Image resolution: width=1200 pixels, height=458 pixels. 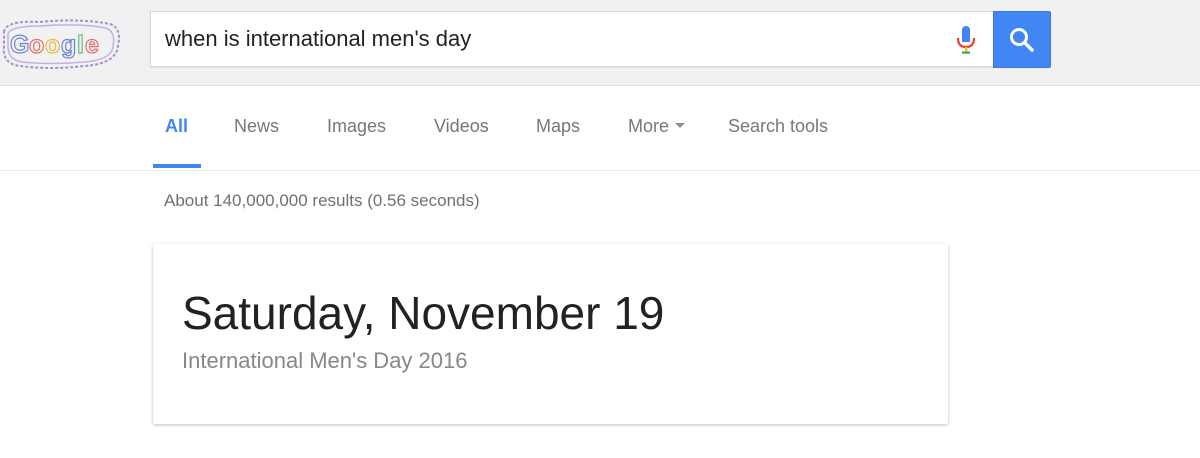 I want to click on caret-down-icon, so click(x=680, y=125).